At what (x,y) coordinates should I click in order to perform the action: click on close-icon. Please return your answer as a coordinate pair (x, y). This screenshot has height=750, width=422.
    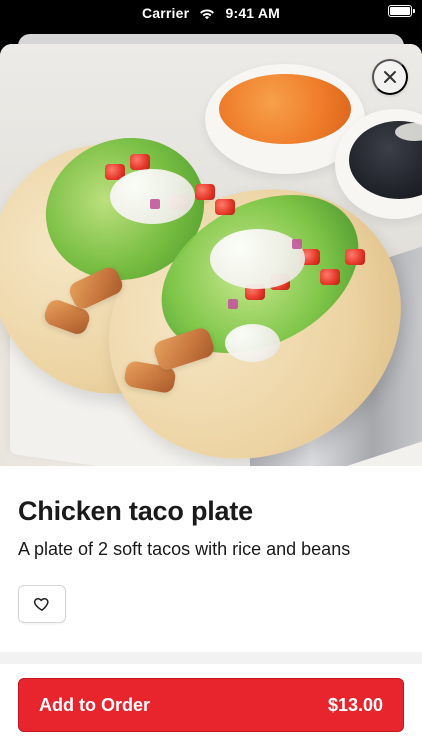
    Looking at the image, I should click on (390, 77).